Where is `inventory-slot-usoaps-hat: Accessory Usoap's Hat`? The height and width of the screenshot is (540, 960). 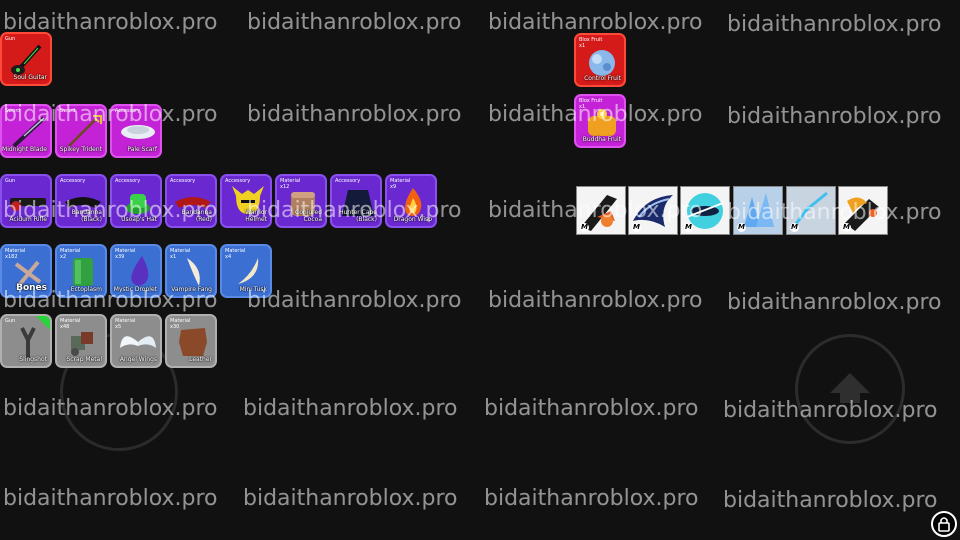 inventory-slot-usoaps-hat: Accessory Usoap's Hat is located at coordinates (136, 201).